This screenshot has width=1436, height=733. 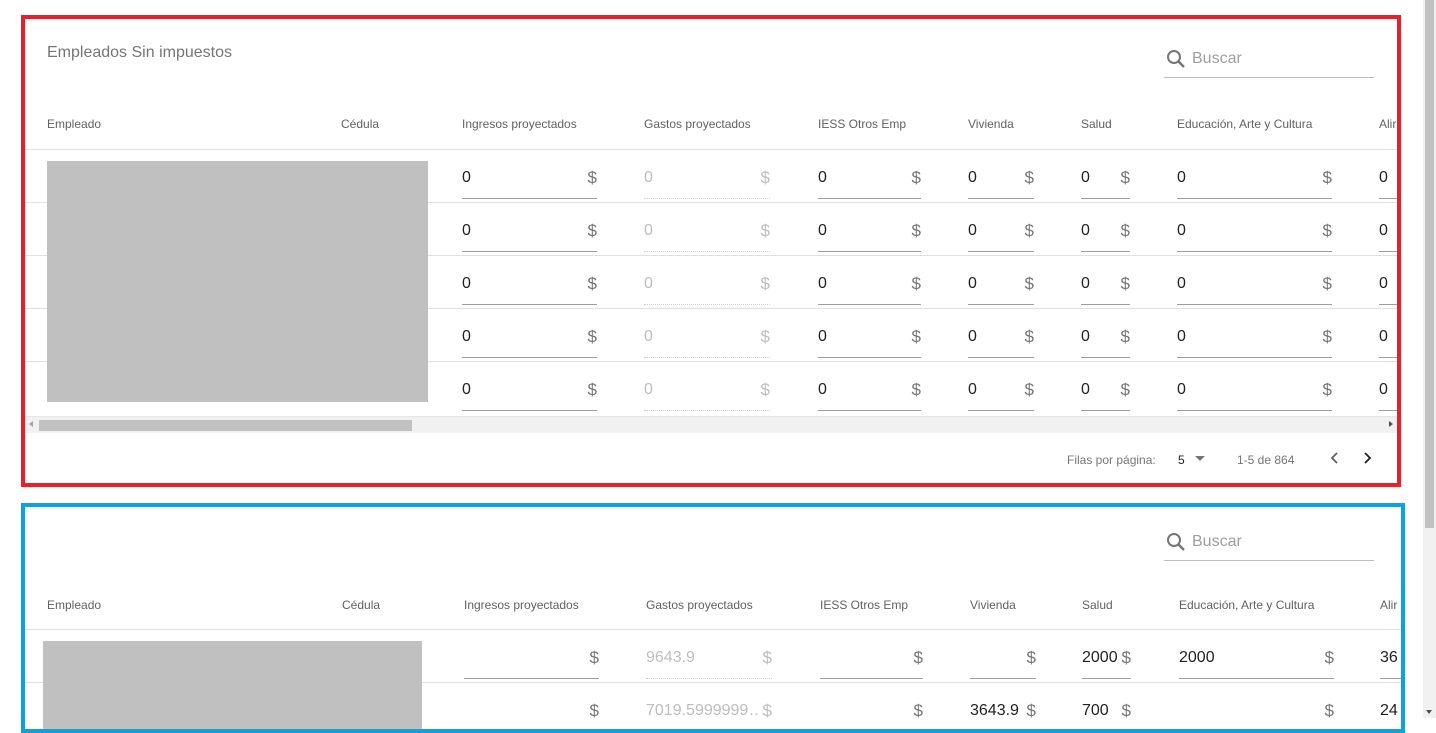 I want to click on educacion-input: $, so click(x=1256, y=708).